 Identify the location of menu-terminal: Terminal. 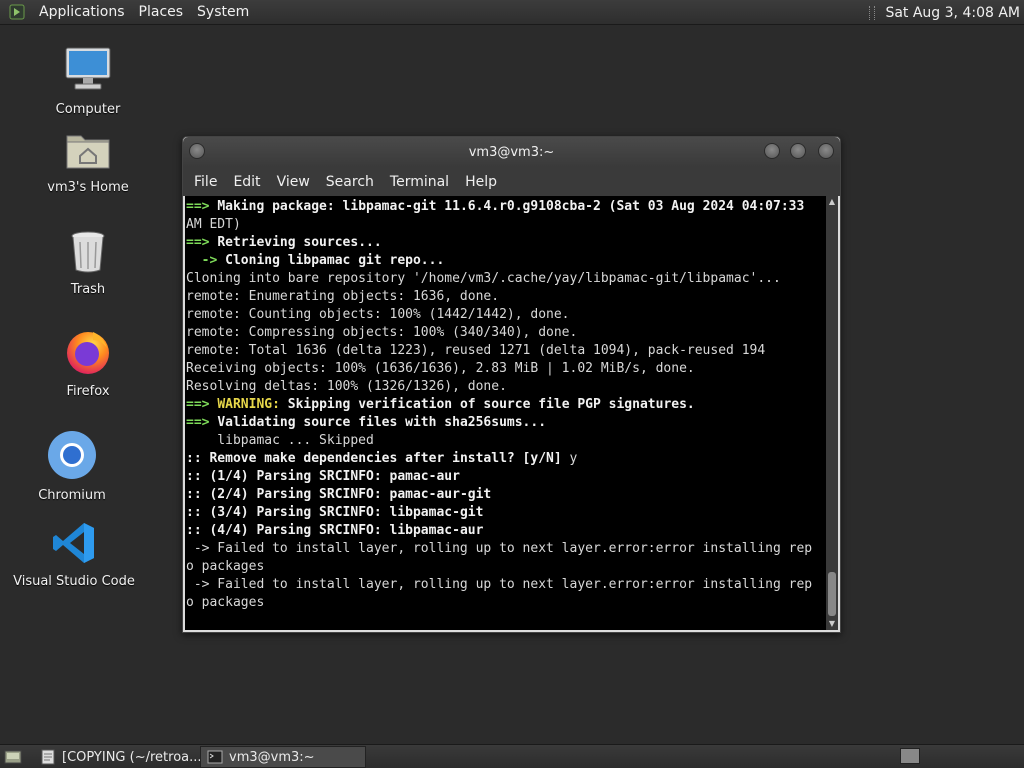
(419, 182).